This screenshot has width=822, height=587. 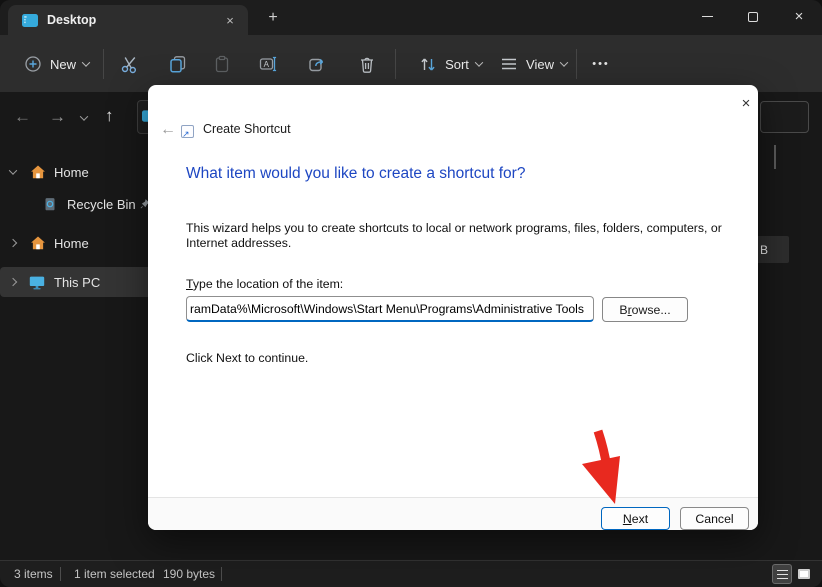 I want to click on item-count: 3 items, so click(x=33, y=574).